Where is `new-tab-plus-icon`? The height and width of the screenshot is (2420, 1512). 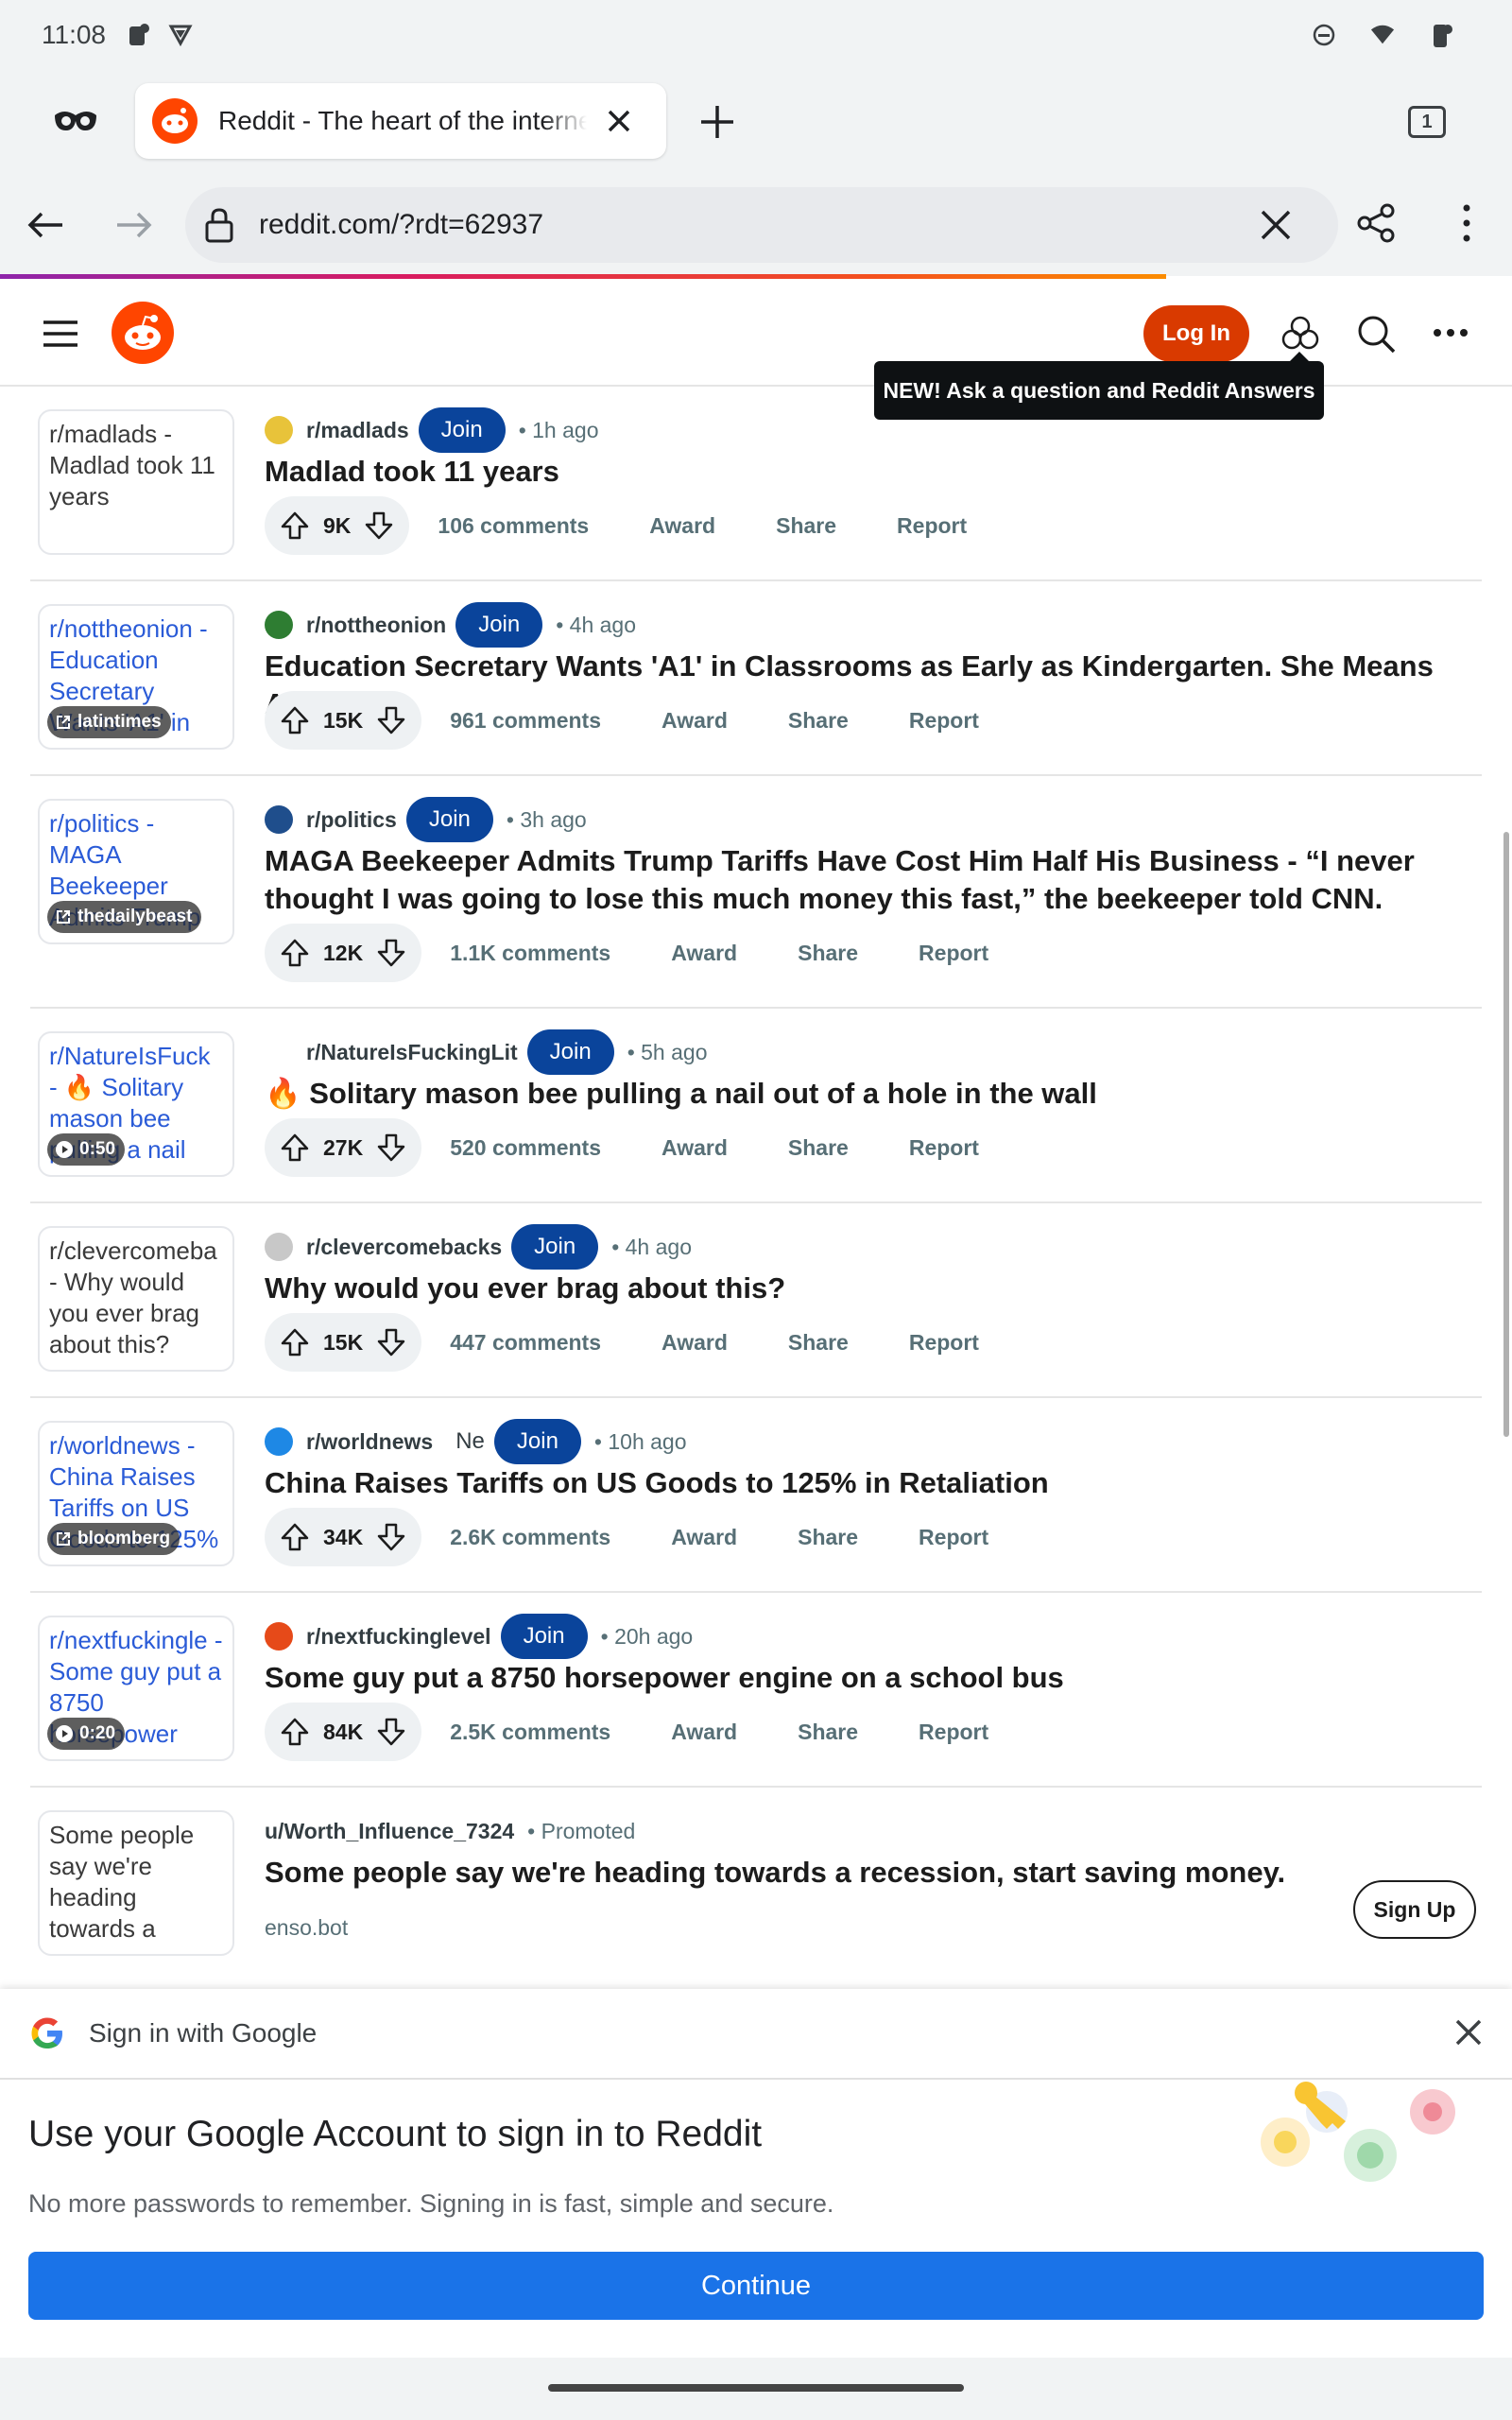 new-tab-plus-icon is located at coordinates (717, 122).